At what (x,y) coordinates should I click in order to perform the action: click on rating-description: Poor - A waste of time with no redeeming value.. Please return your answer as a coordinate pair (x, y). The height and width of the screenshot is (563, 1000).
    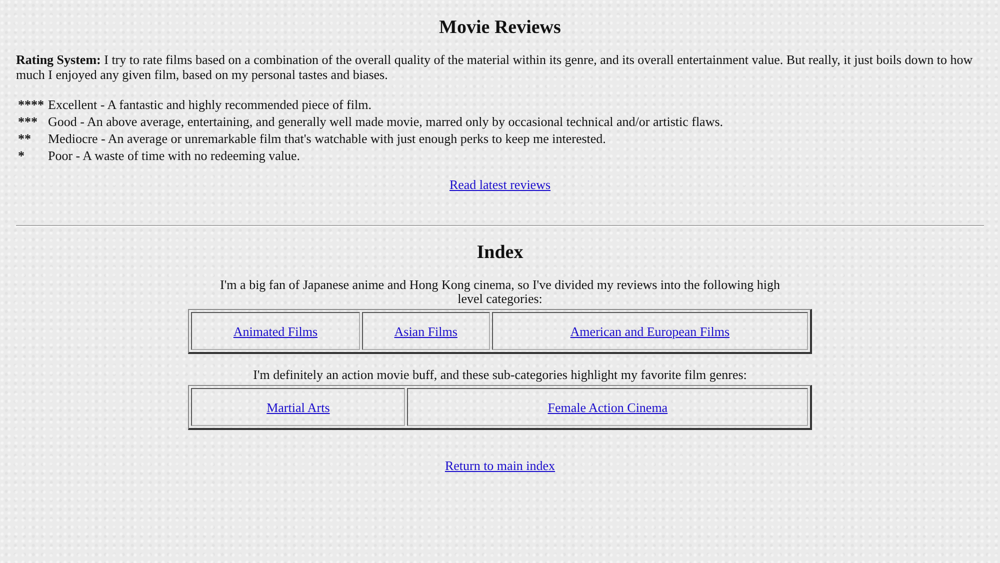
    Looking at the image, I should click on (175, 155).